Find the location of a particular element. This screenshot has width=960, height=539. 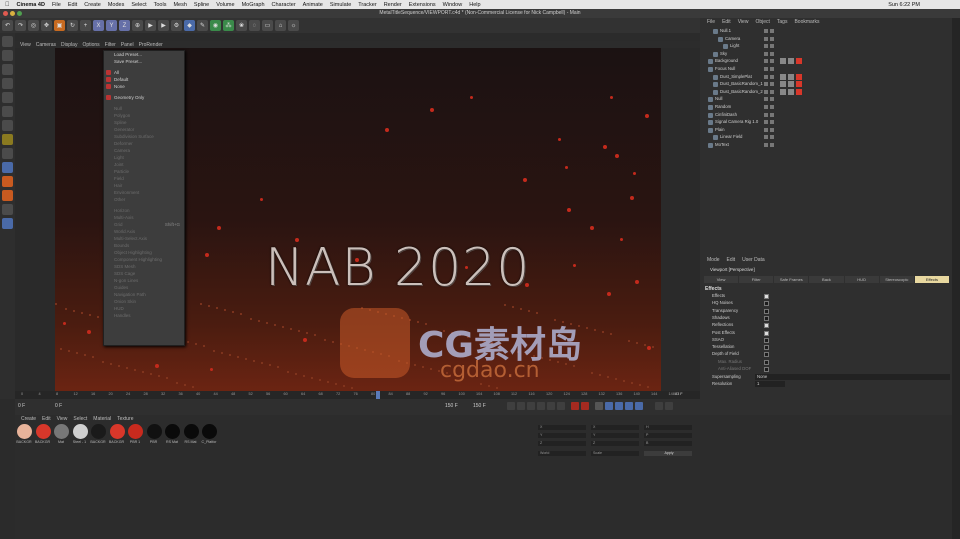

make-editable-icon is located at coordinates (7, 41).